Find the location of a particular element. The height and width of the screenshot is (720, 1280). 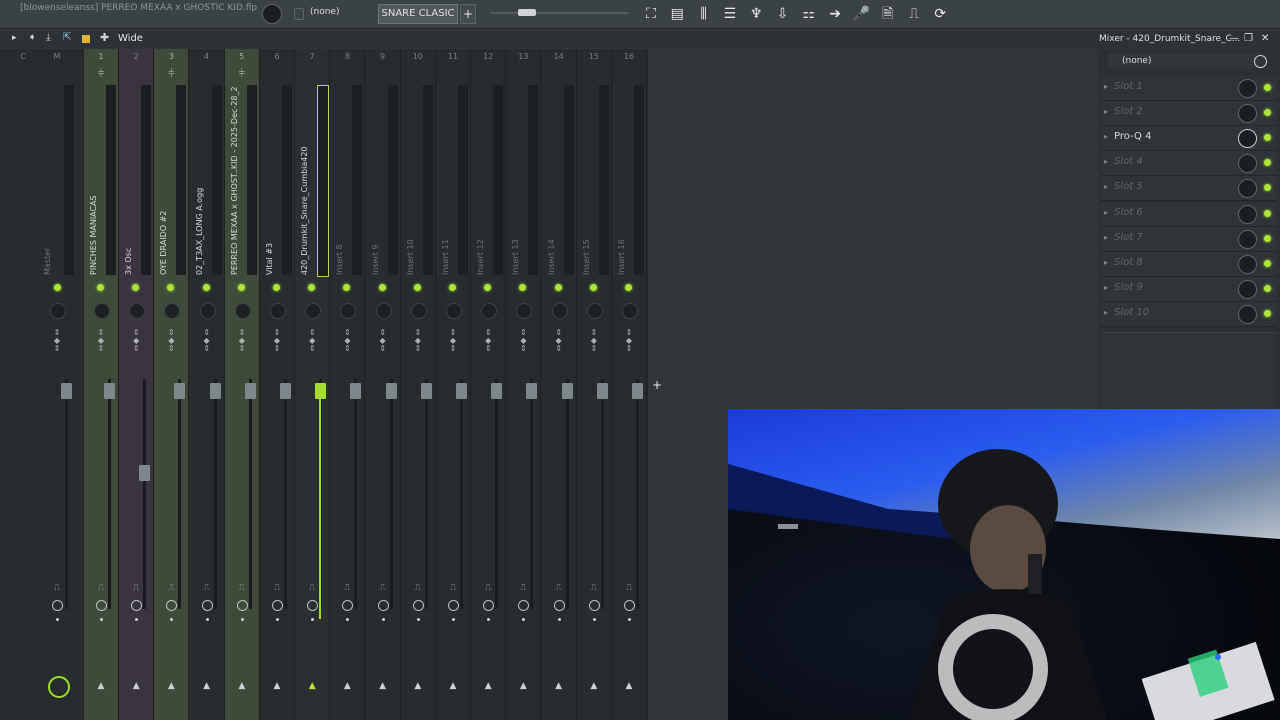

mixer-route-icon: ⇱ is located at coordinates (67, 37).